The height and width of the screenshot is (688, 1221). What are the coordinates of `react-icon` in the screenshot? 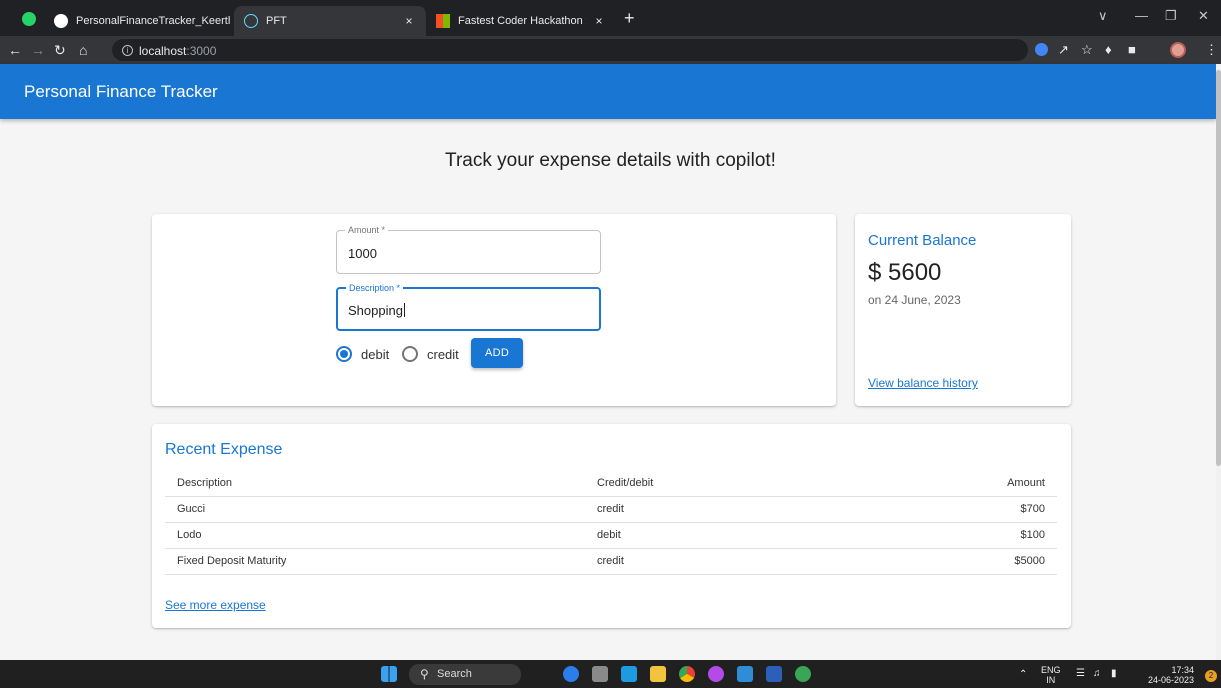 It's located at (251, 21).